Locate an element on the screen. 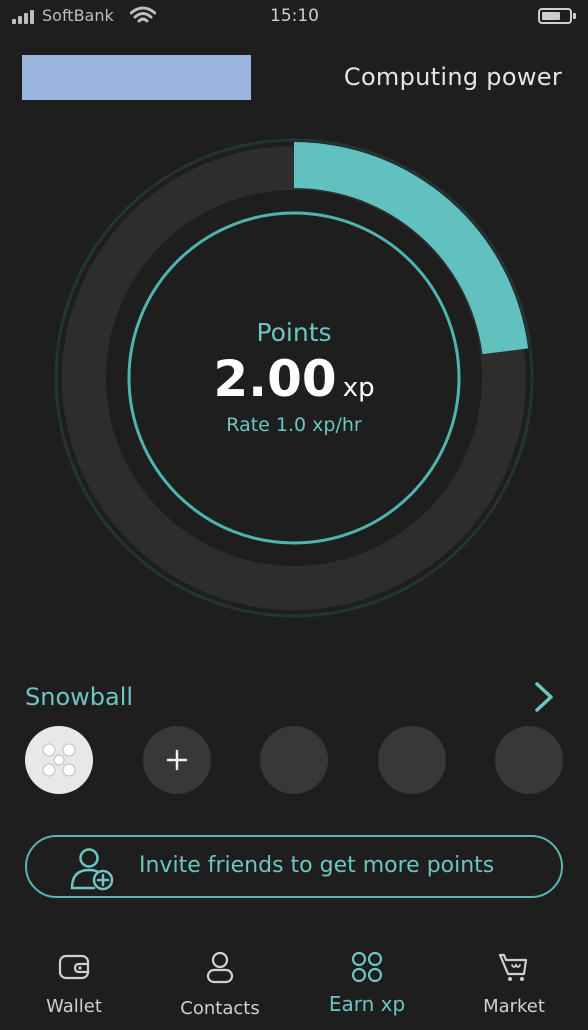  plus-icon is located at coordinates (177, 760).